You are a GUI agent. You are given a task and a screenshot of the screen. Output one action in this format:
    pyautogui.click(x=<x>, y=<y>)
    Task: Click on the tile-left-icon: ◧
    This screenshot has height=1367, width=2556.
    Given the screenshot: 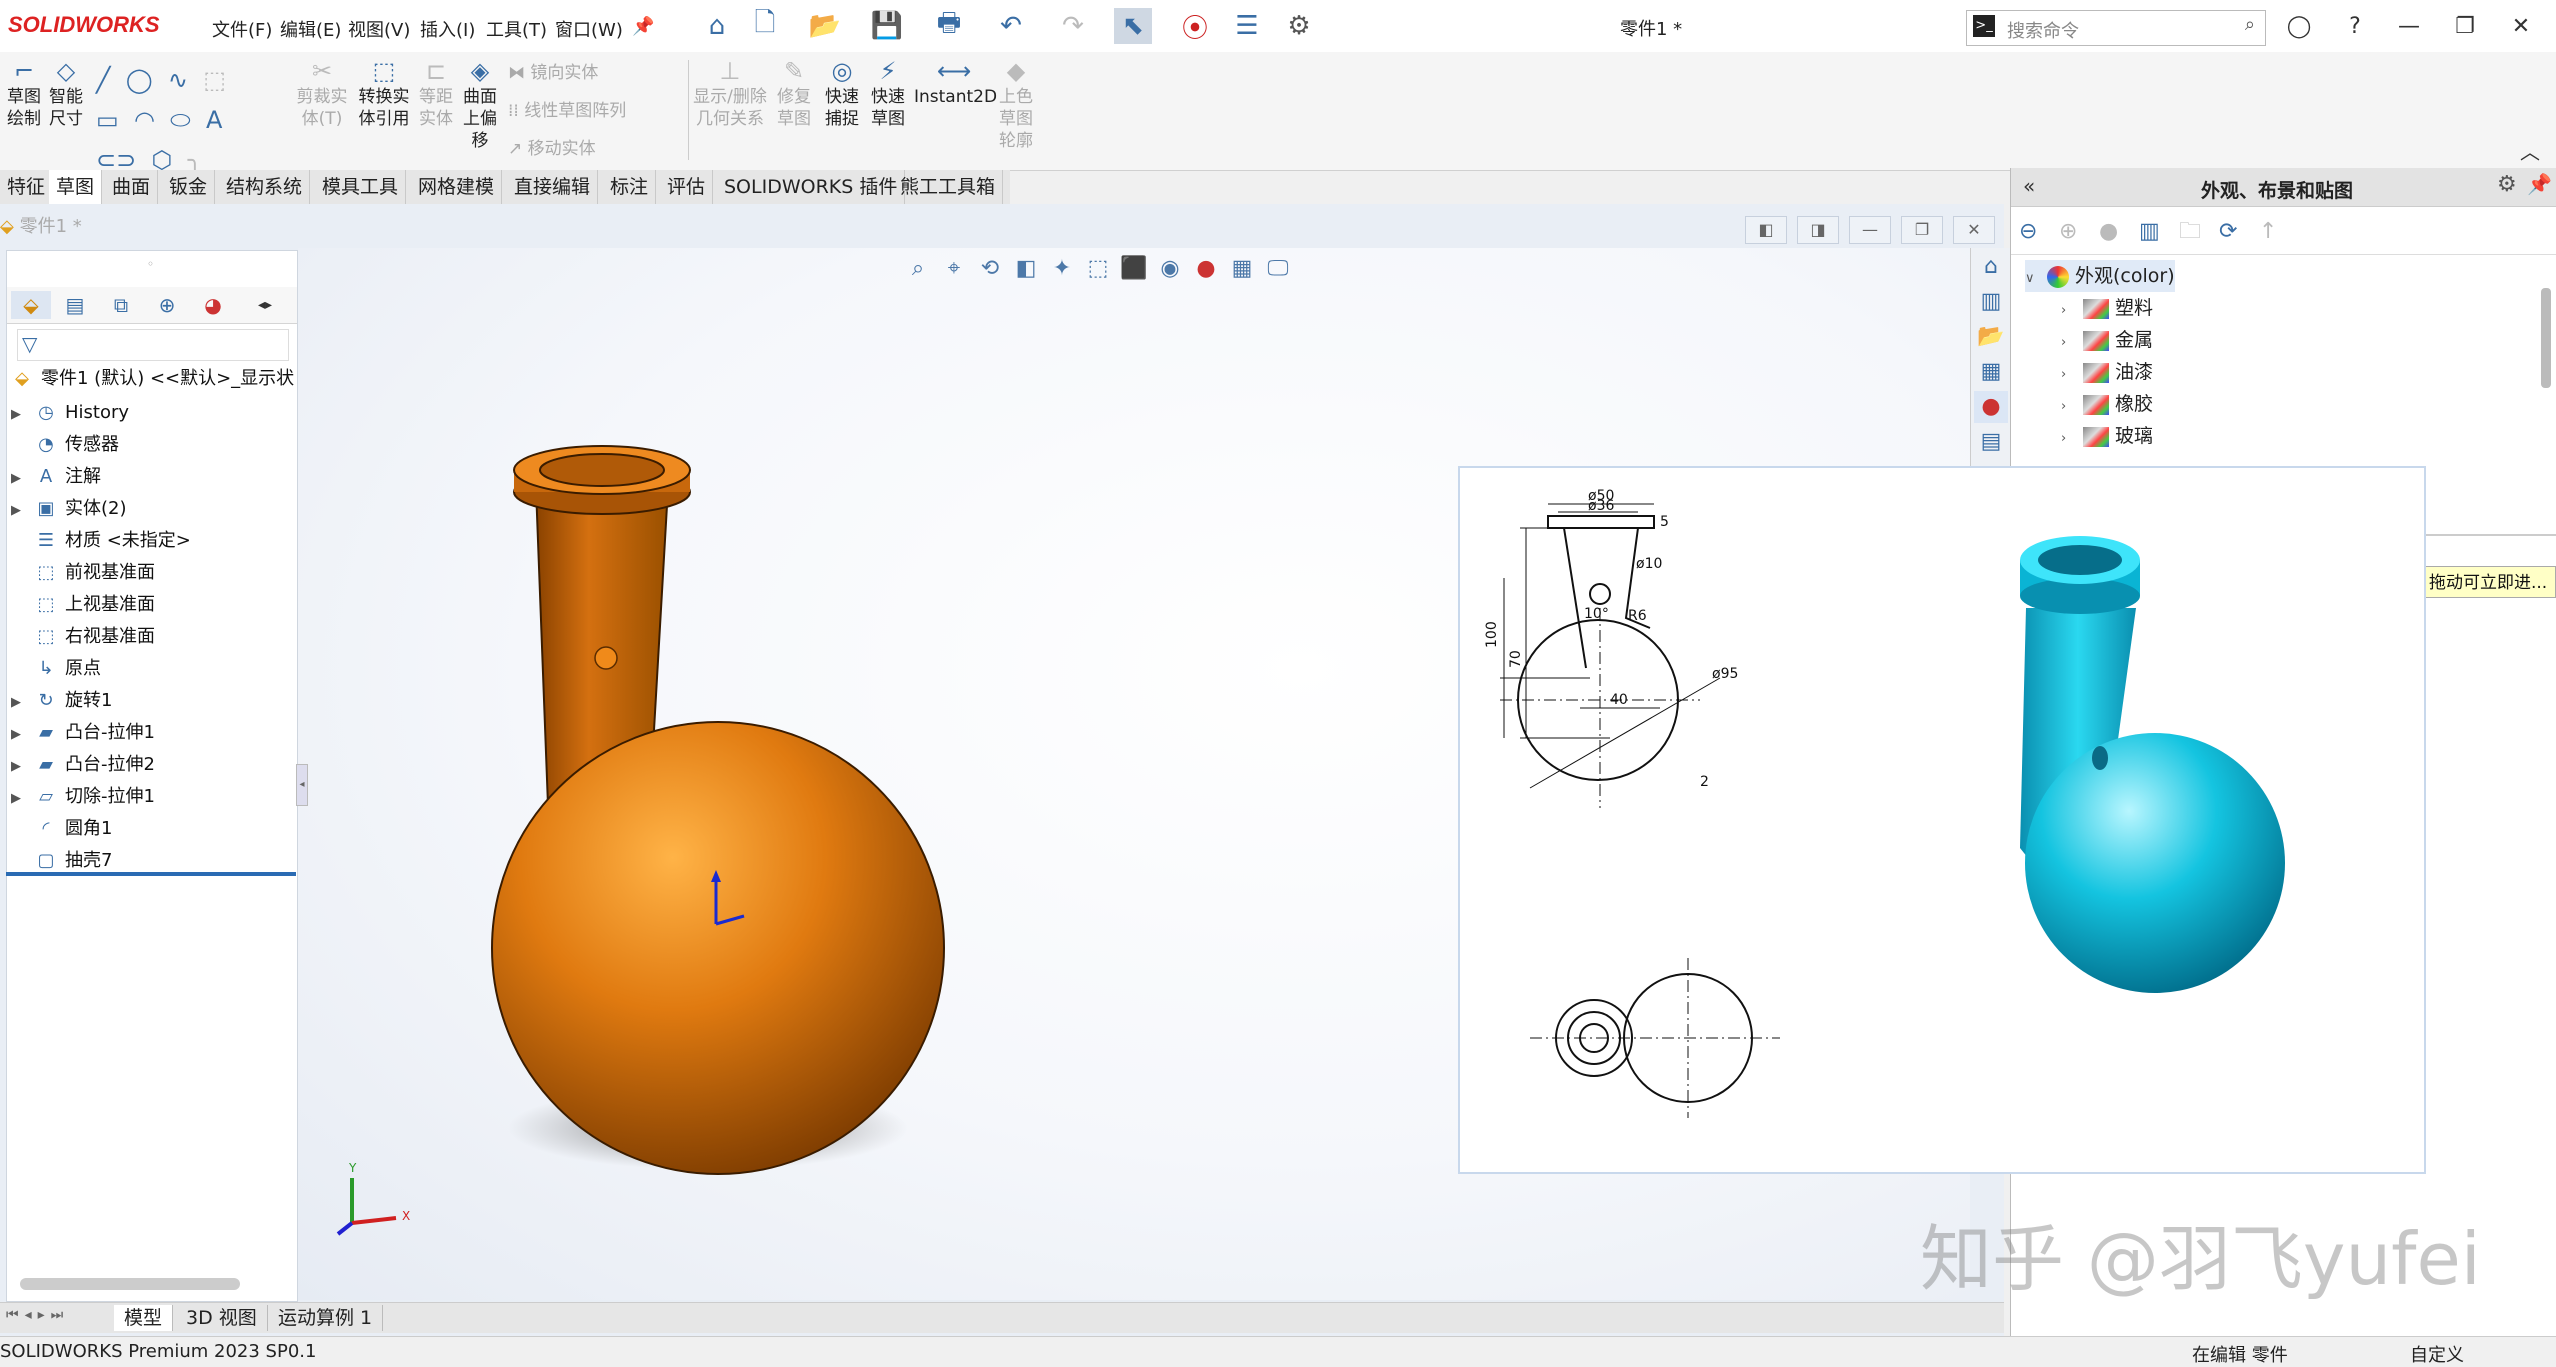 What is the action you would take?
    pyautogui.click(x=1766, y=230)
    